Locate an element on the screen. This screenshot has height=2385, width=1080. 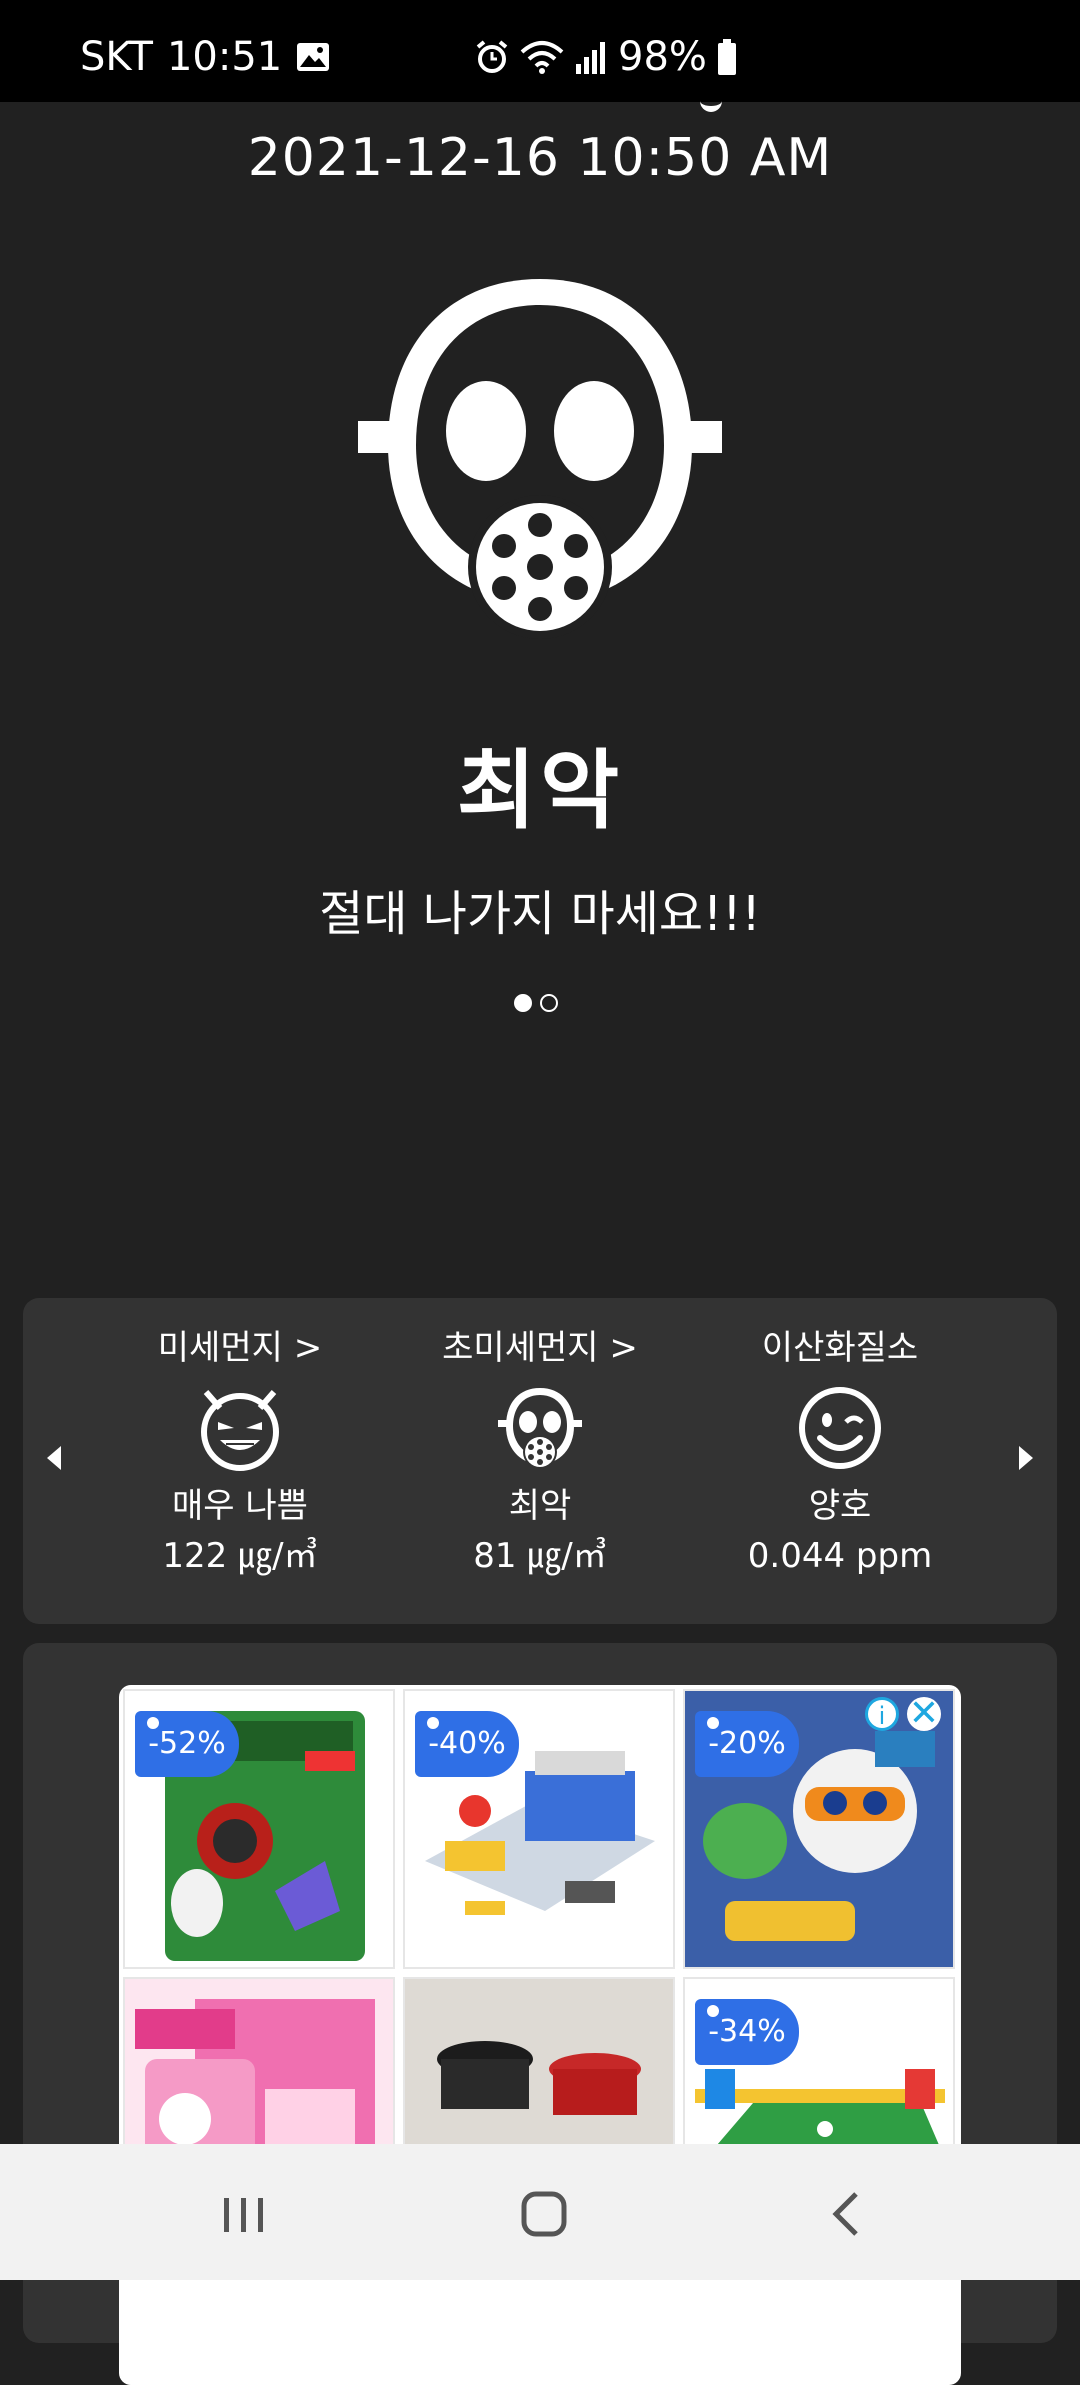
metric-title: 초미세먼지 > is located at coordinates (540, 1348).